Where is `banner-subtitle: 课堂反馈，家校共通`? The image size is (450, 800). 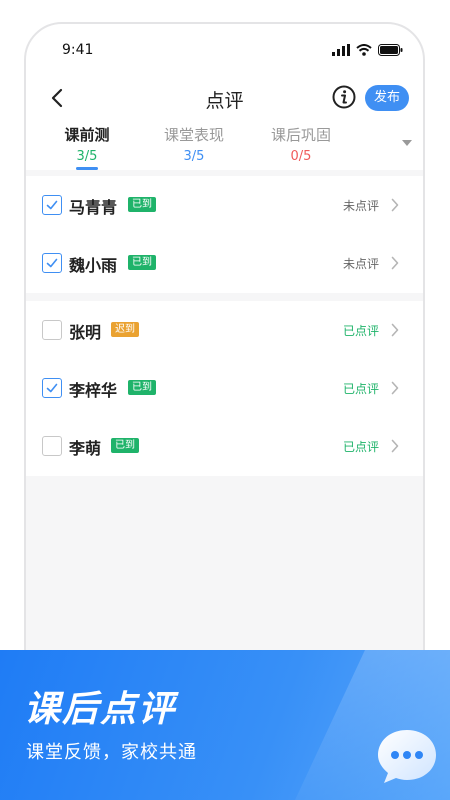
banner-subtitle: 课堂反馈，家校共通 is located at coordinates (111, 752).